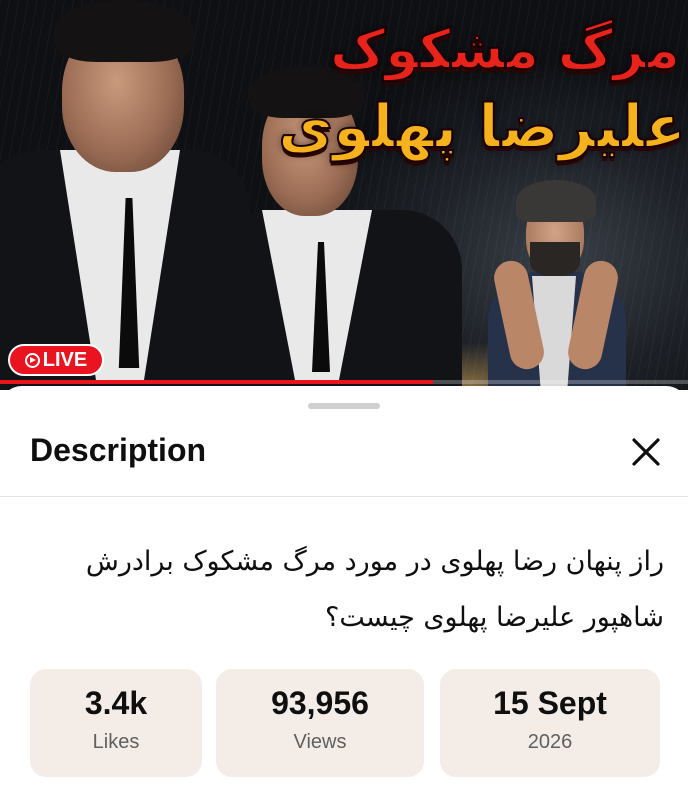 This screenshot has height=800, width=688. I want to click on live-badge: LIVE, so click(56, 360).